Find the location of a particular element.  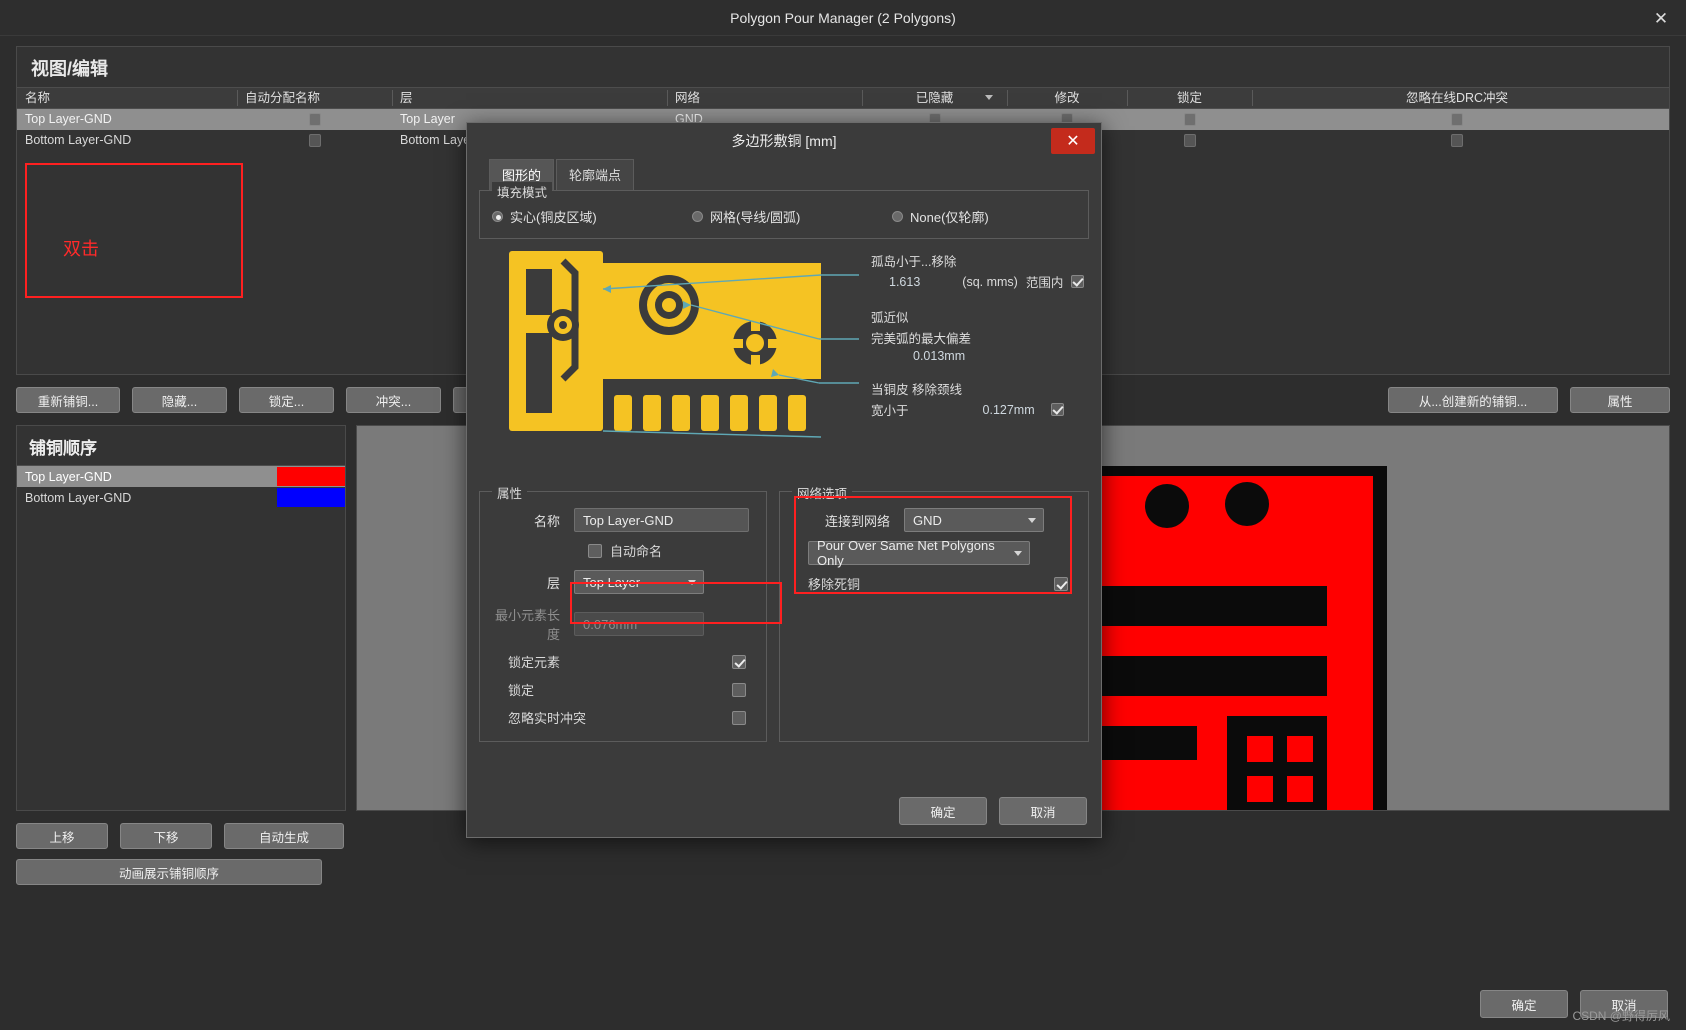

neck-removal-row: 宽小于 0.127mm is located at coordinates (986, 409).